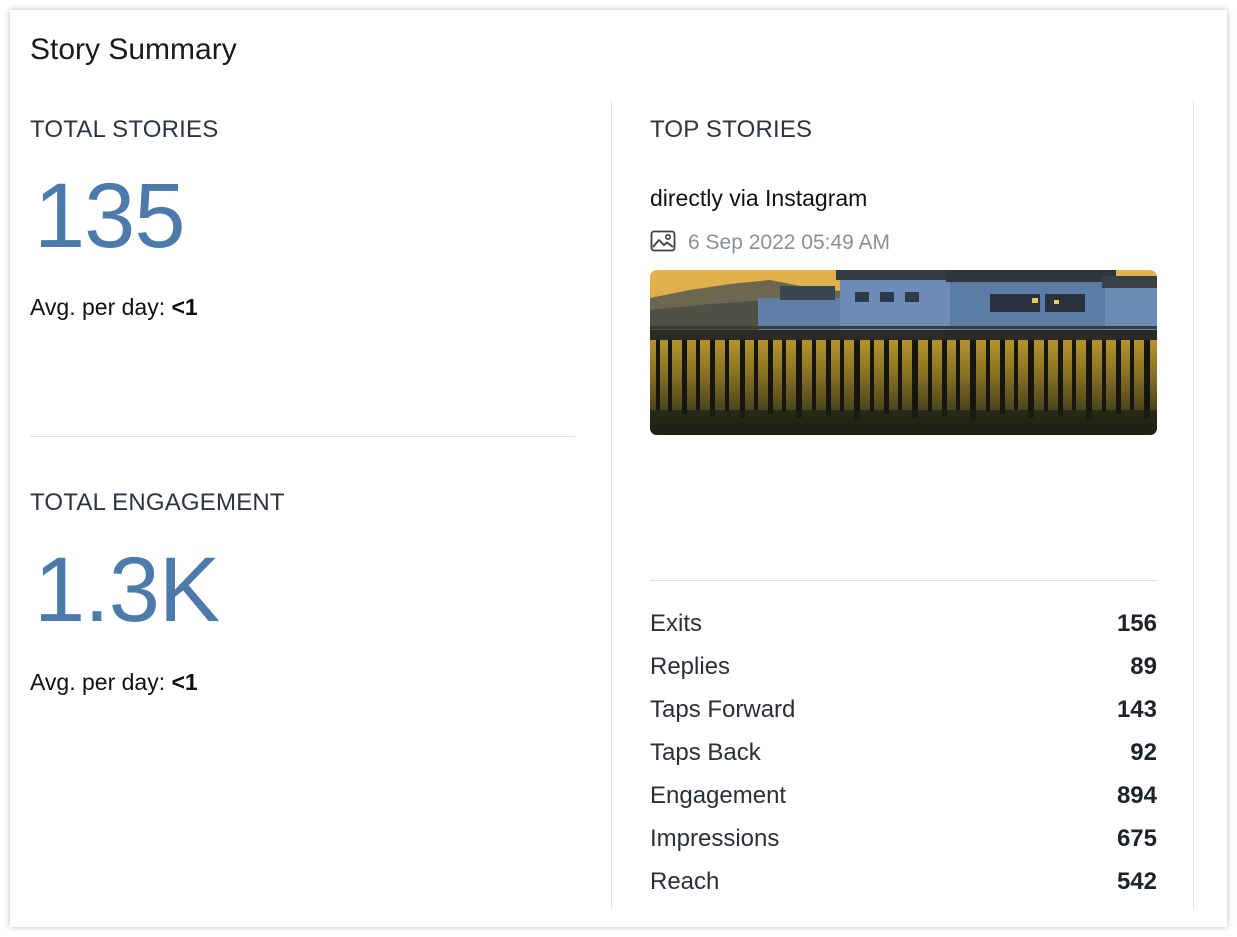  Describe the element at coordinates (789, 242) in the screenshot. I see `story-date: 6 Sep 2022 05:49 AM` at that location.